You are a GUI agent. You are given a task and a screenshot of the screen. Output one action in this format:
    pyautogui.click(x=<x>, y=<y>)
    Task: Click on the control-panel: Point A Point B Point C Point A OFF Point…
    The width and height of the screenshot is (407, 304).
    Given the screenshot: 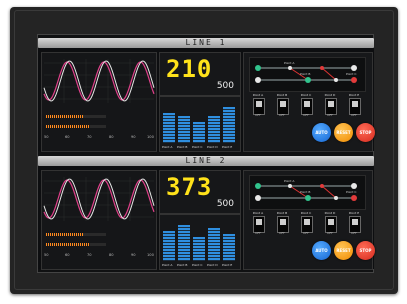 What is the action you would take?
    pyautogui.click(x=309, y=220)
    